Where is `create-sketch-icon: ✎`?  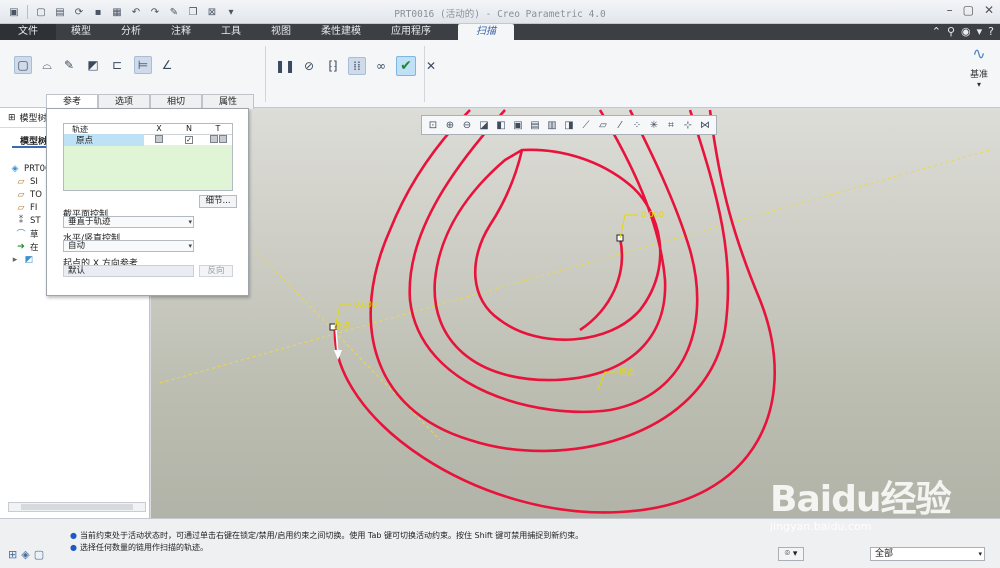
create-sketch-icon: ✎ is located at coordinates (69, 65).